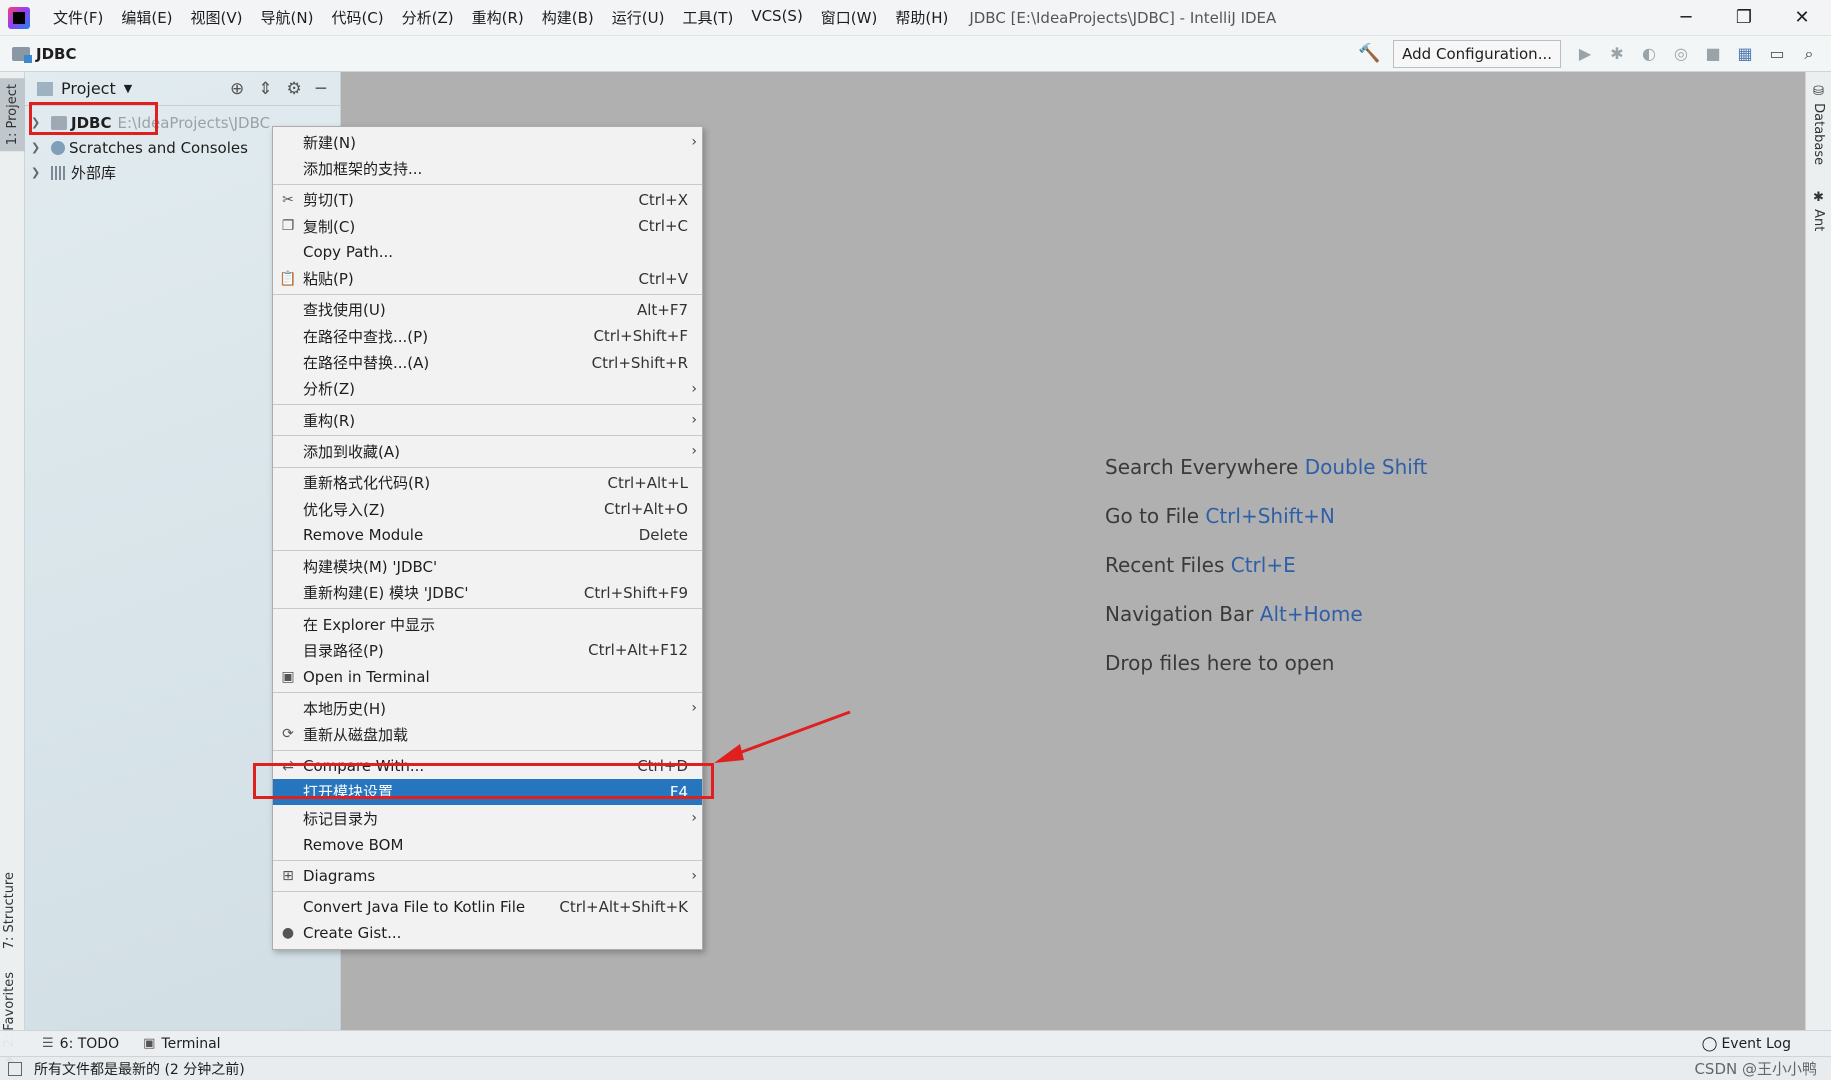  Describe the element at coordinates (487, 483) in the screenshot. I see `context-menu-item: 重新格式化代码(R) Ctrl+Alt+L` at that location.